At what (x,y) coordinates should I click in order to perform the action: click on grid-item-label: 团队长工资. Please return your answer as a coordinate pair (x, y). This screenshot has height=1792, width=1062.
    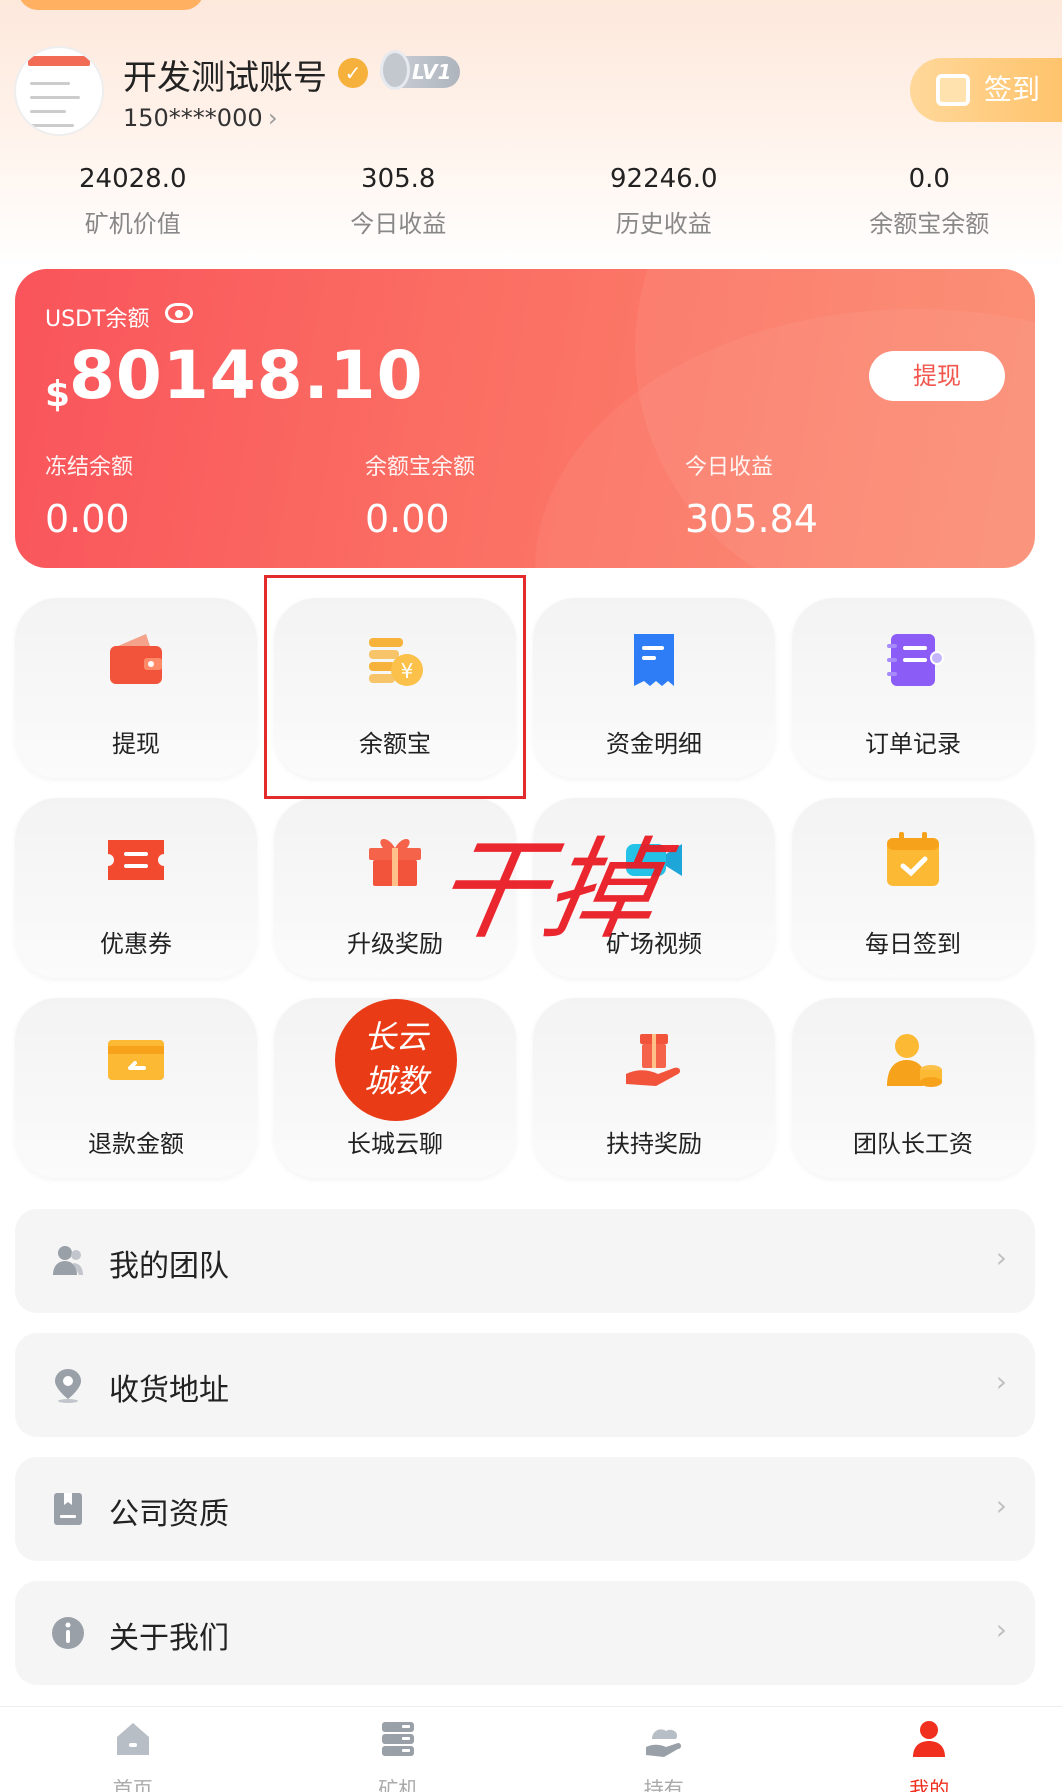
    Looking at the image, I should click on (913, 1144).